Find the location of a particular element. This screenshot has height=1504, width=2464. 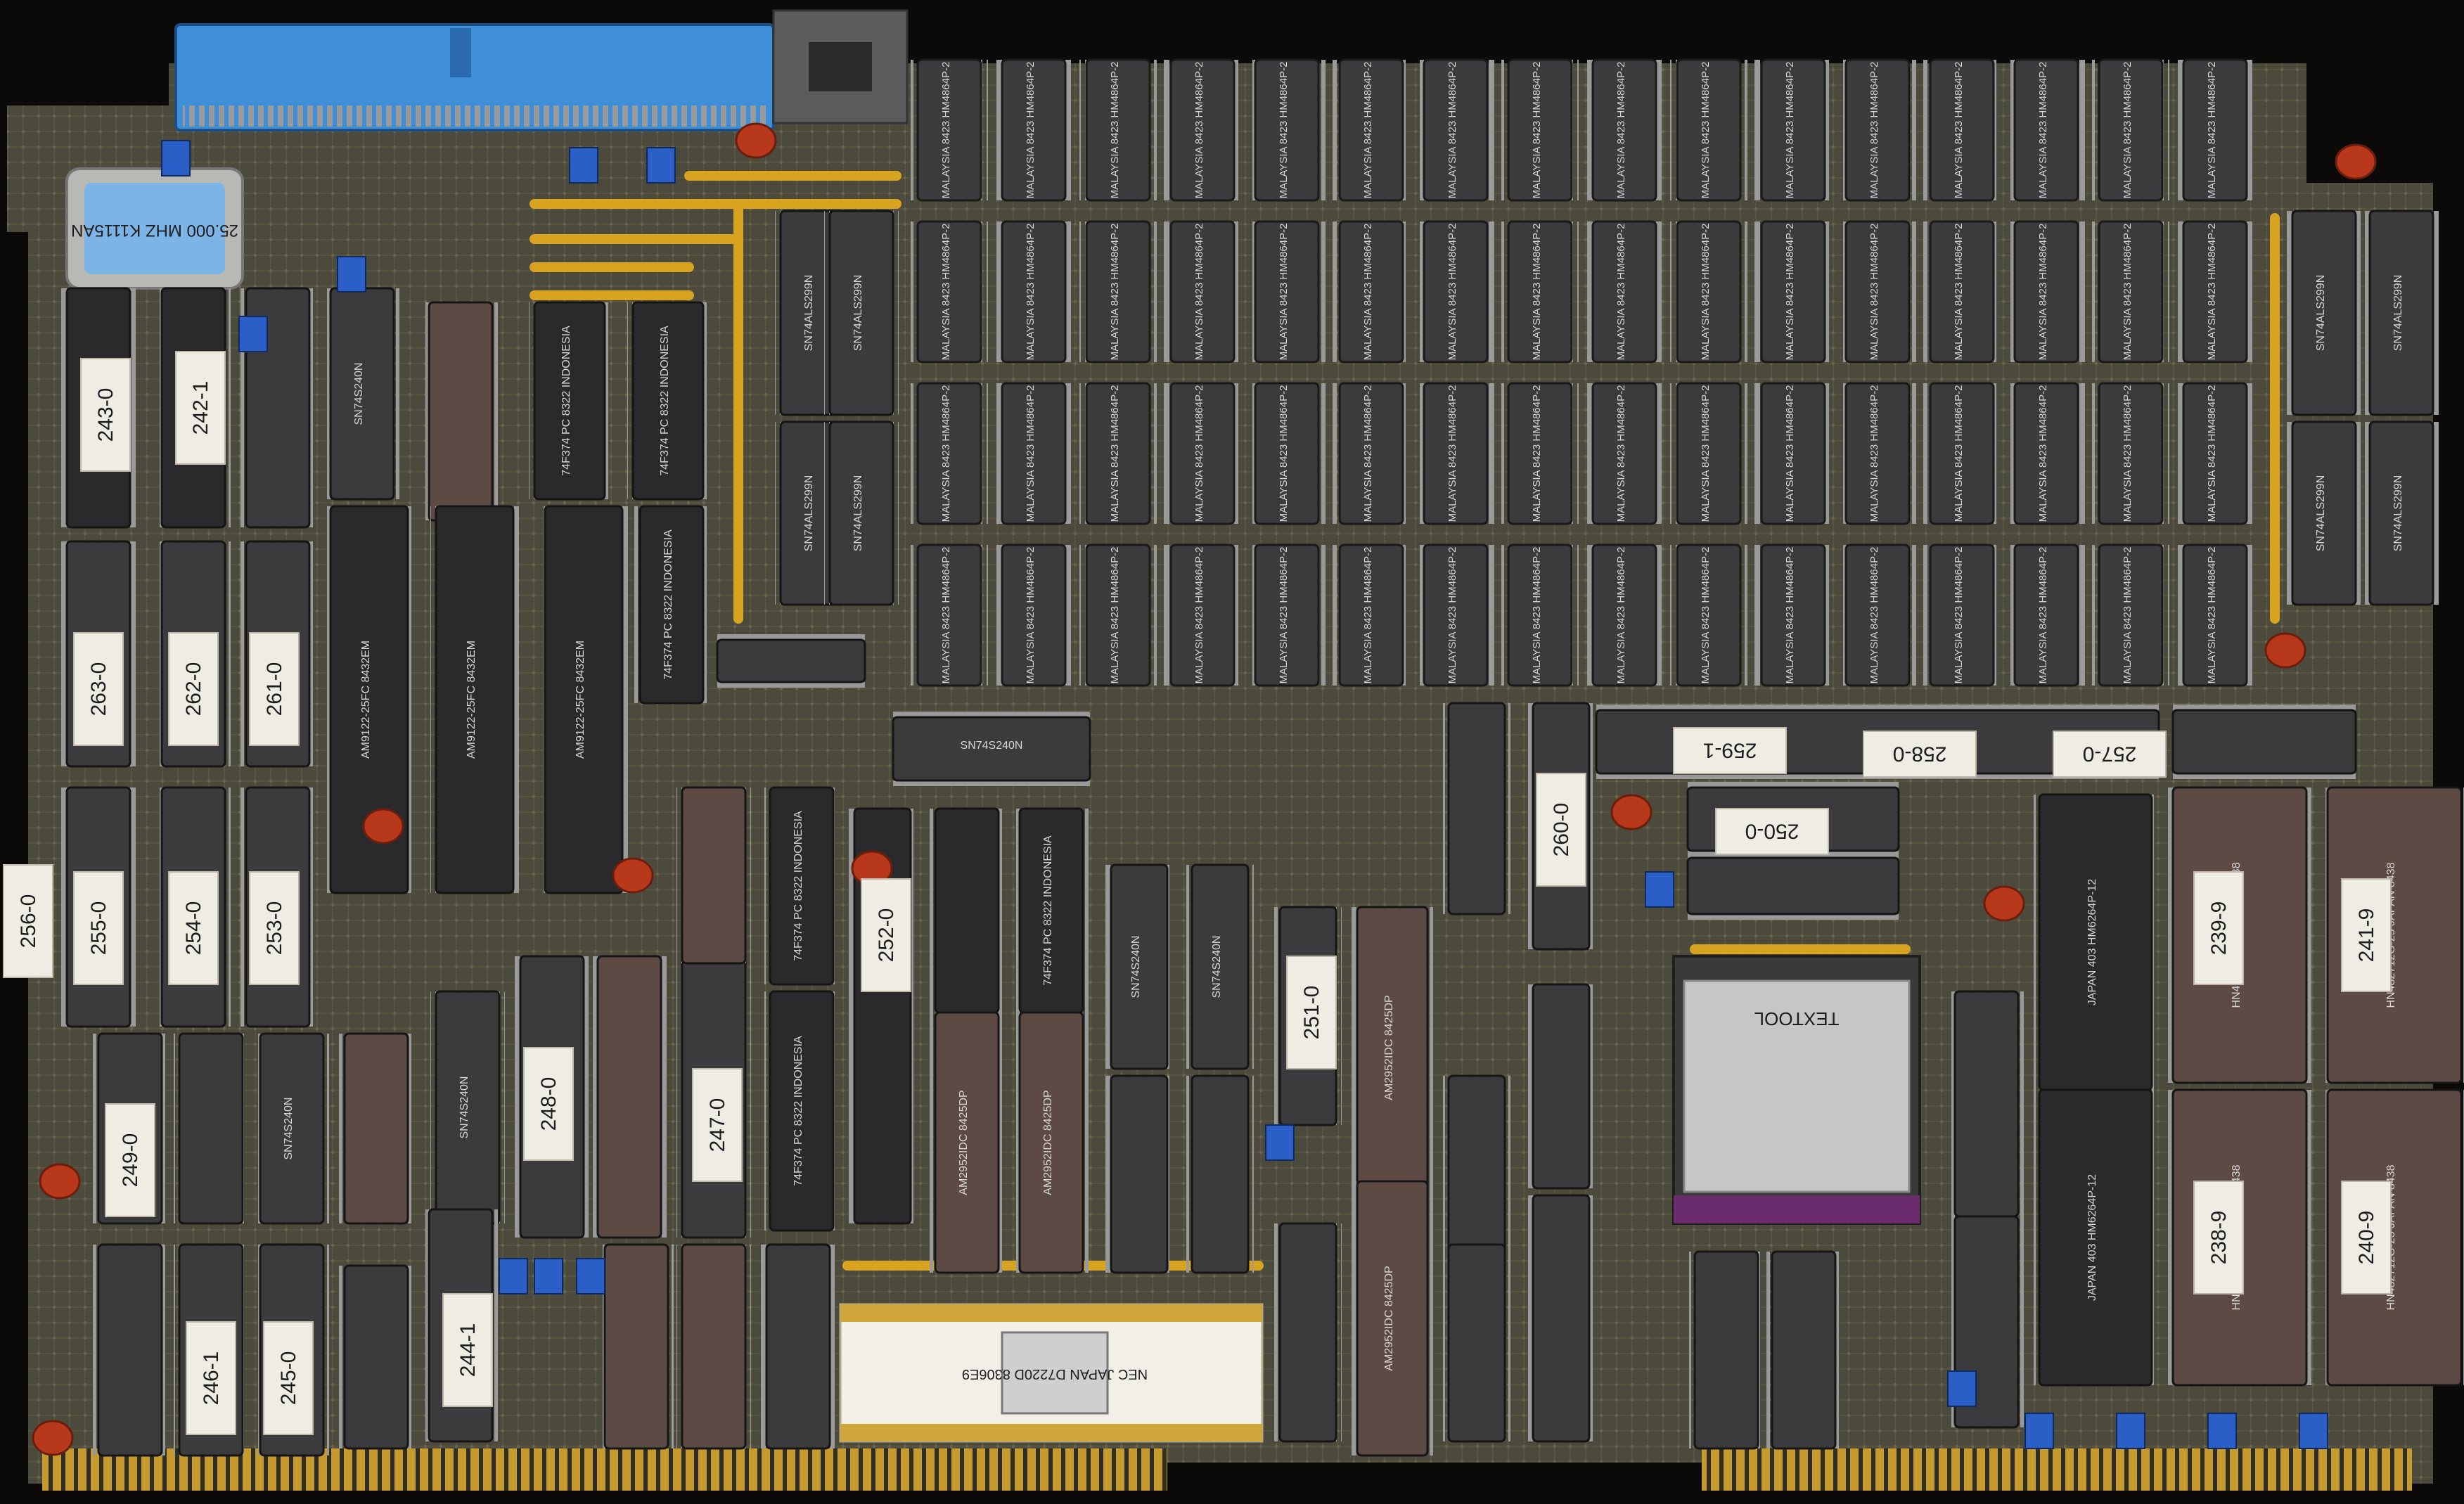

svg-text: 240-9 is located at coordinates (2366, 1238).